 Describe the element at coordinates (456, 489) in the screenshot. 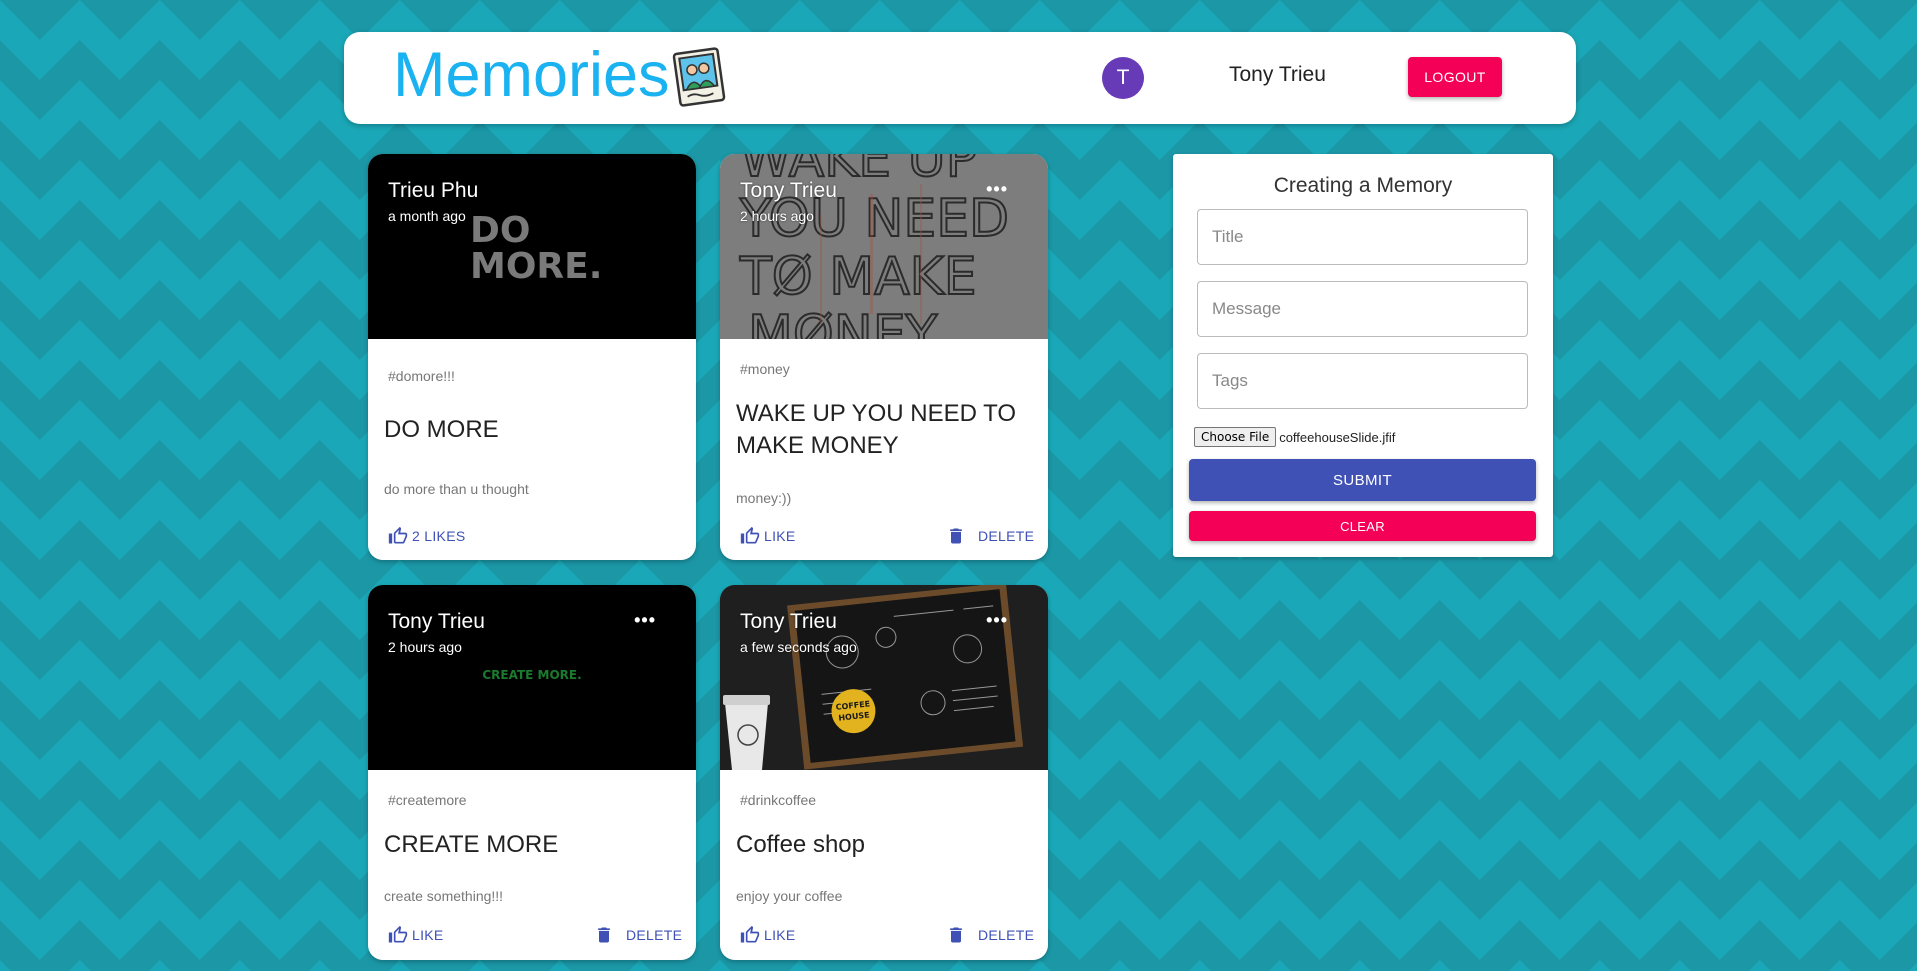

I see `post-message: do more than u thought` at that location.